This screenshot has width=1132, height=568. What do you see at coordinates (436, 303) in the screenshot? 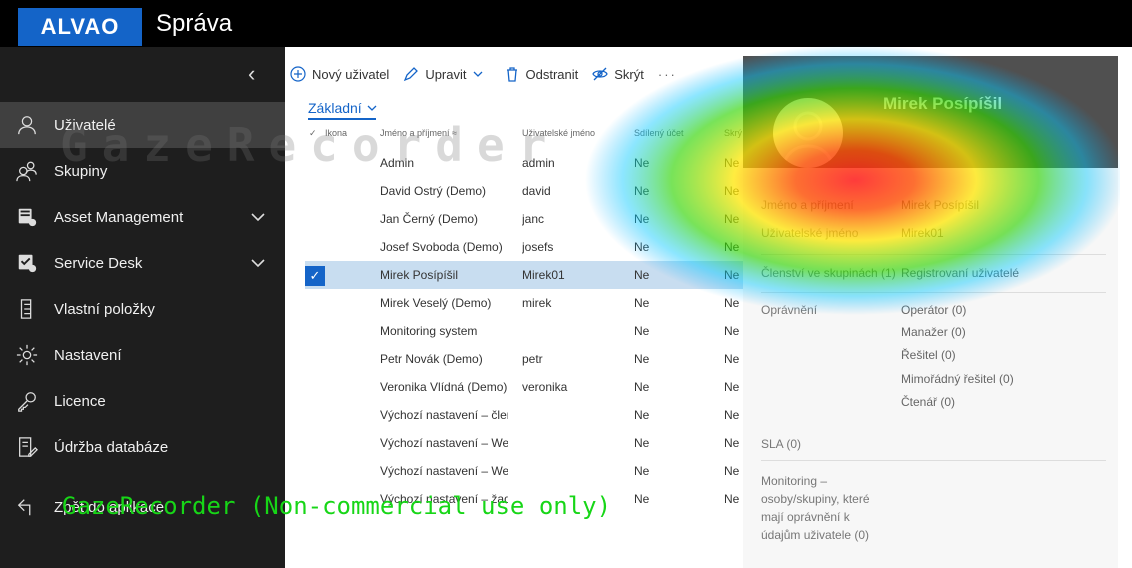
I see `cell-name: Mirek Veselý (Demo)` at bounding box center [436, 303].